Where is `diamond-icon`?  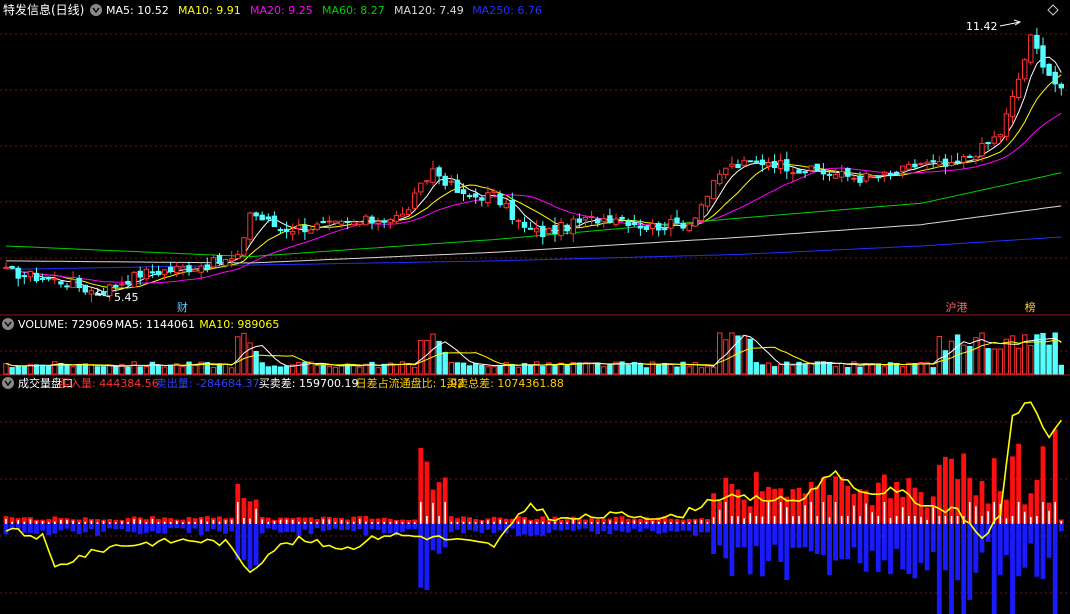
diamond-icon is located at coordinates (1053, 10).